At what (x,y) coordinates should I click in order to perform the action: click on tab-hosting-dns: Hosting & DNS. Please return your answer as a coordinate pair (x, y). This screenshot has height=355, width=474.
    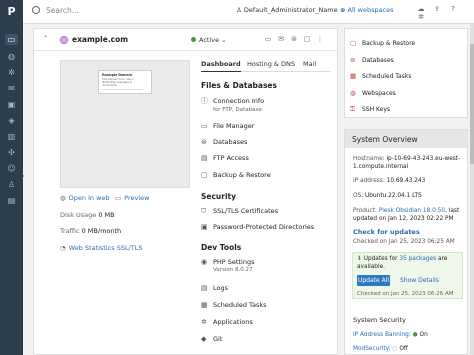
    Looking at the image, I should click on (271, 65).